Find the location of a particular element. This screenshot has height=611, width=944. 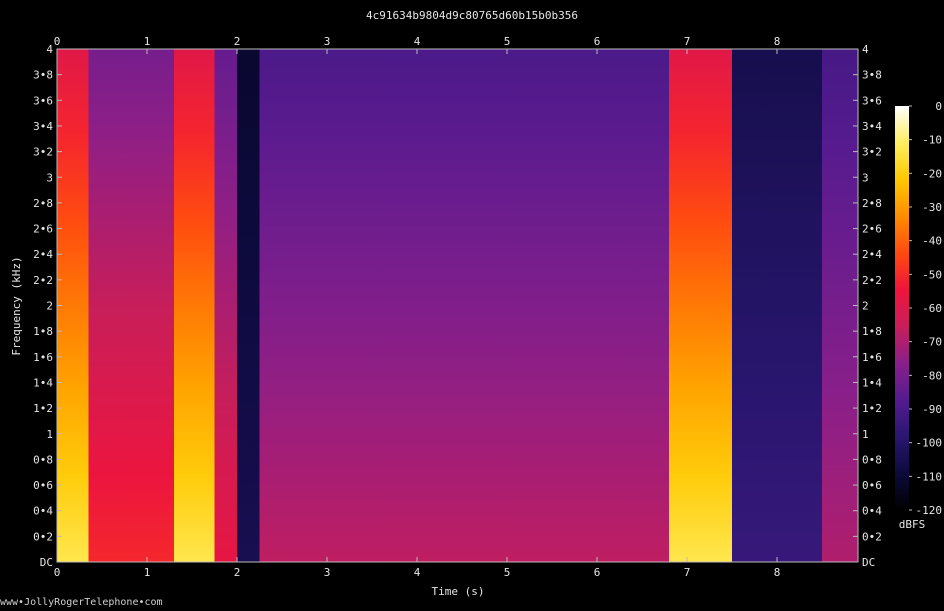

x-tick-label-top: 4 is located at coordinates (417, 41).